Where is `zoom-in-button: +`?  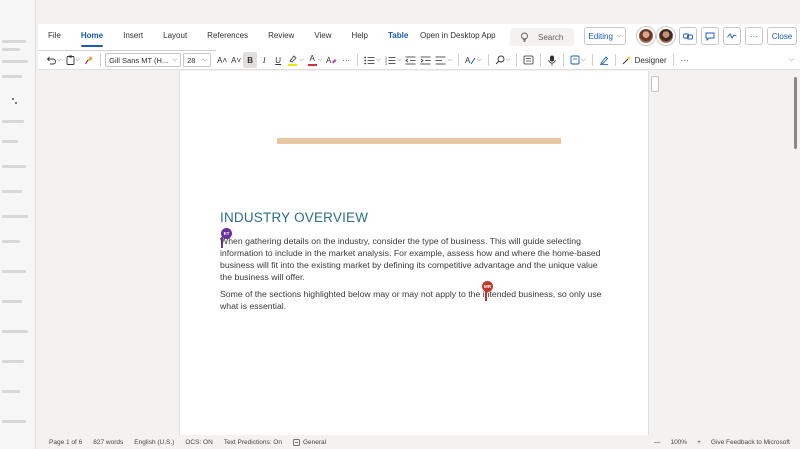 zoom-in-button: + is located at coordinates (699, 442).